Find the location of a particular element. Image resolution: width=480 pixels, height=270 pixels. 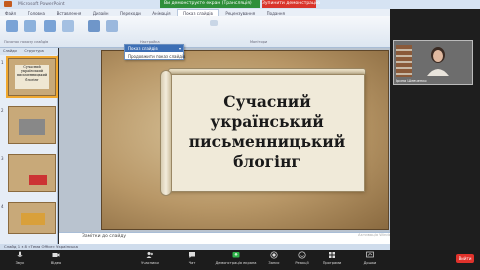

stop-share-button: Зупинити демонстрацію is located at coordinates (291, 4).